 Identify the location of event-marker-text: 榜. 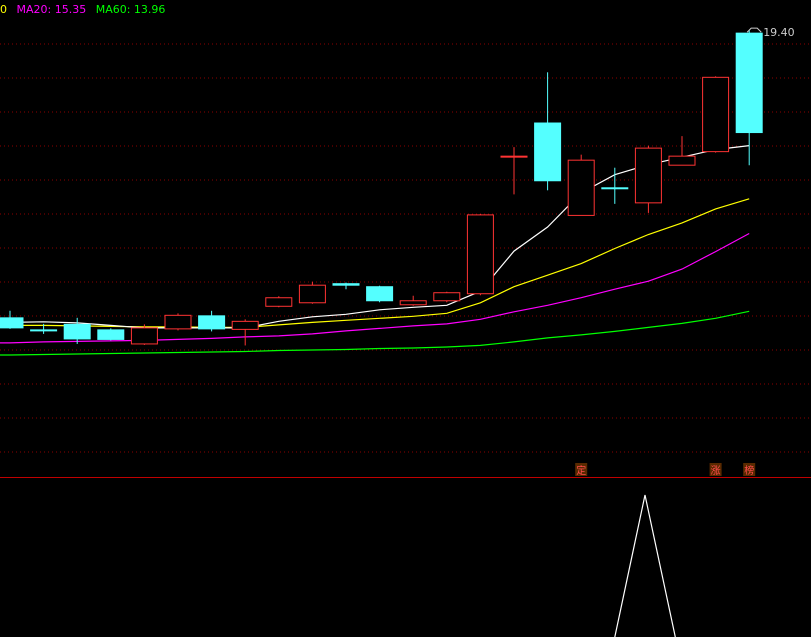
(749, 470).